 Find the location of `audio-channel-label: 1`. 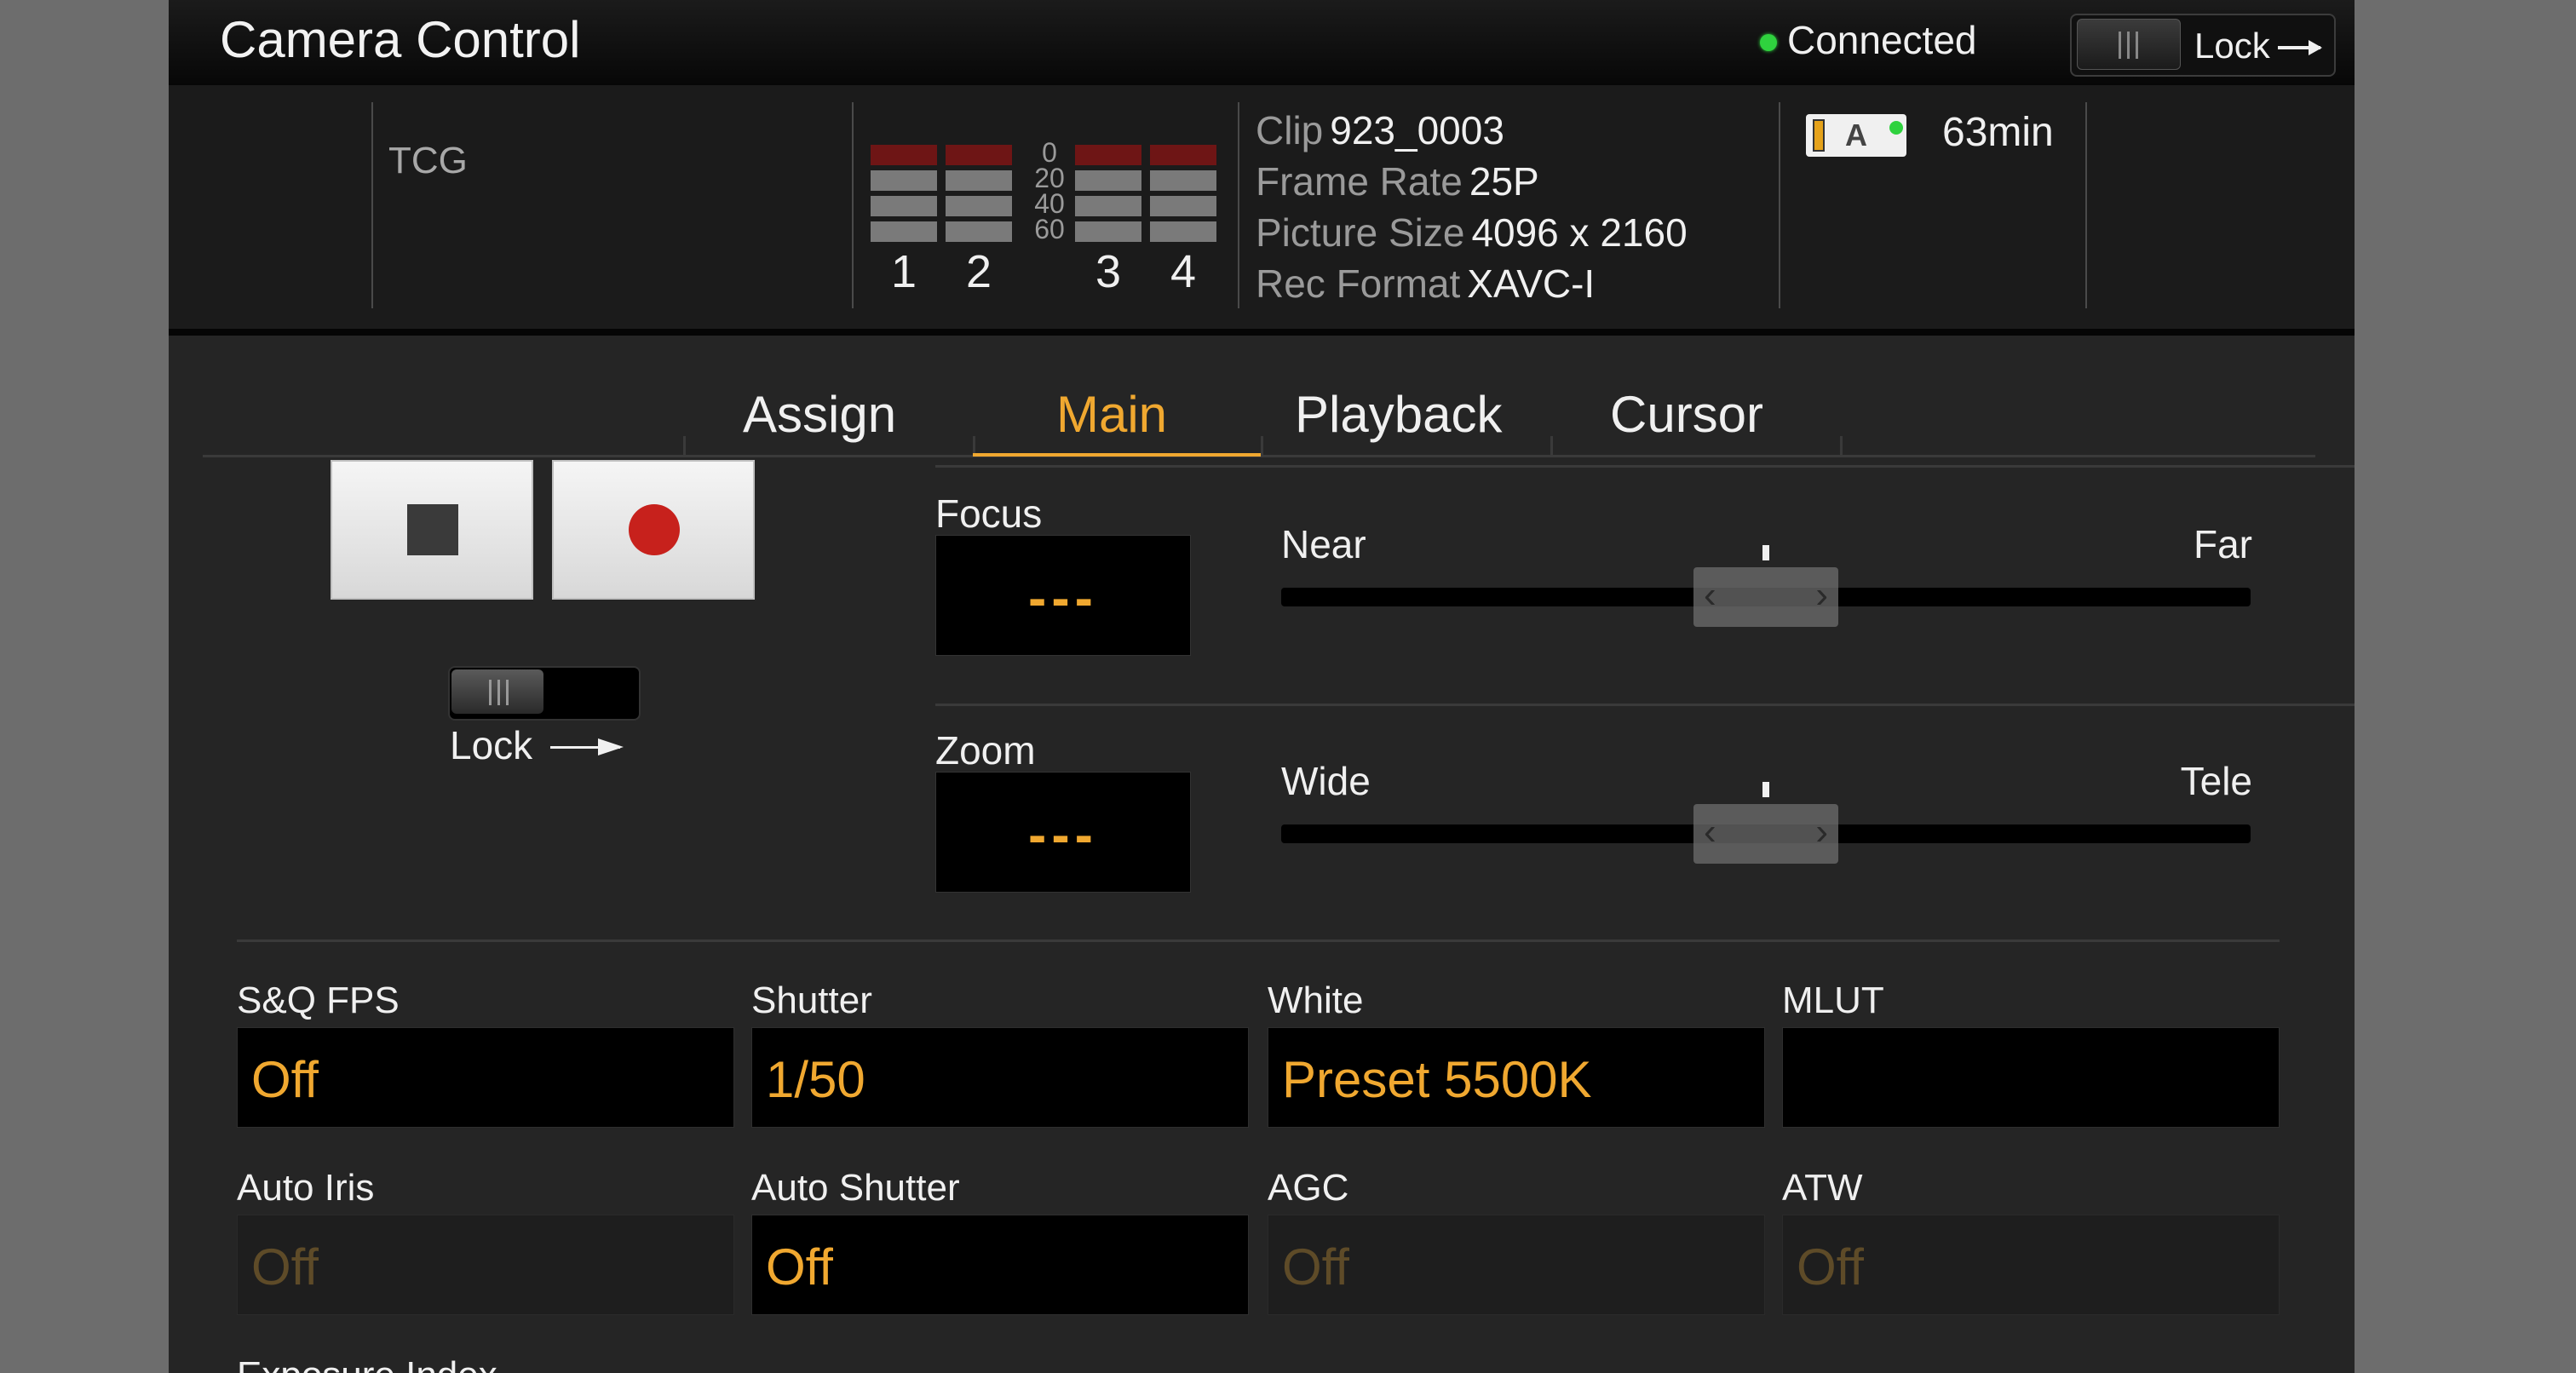

audio-channel-label: 1 is located at coordinates (903, 271).